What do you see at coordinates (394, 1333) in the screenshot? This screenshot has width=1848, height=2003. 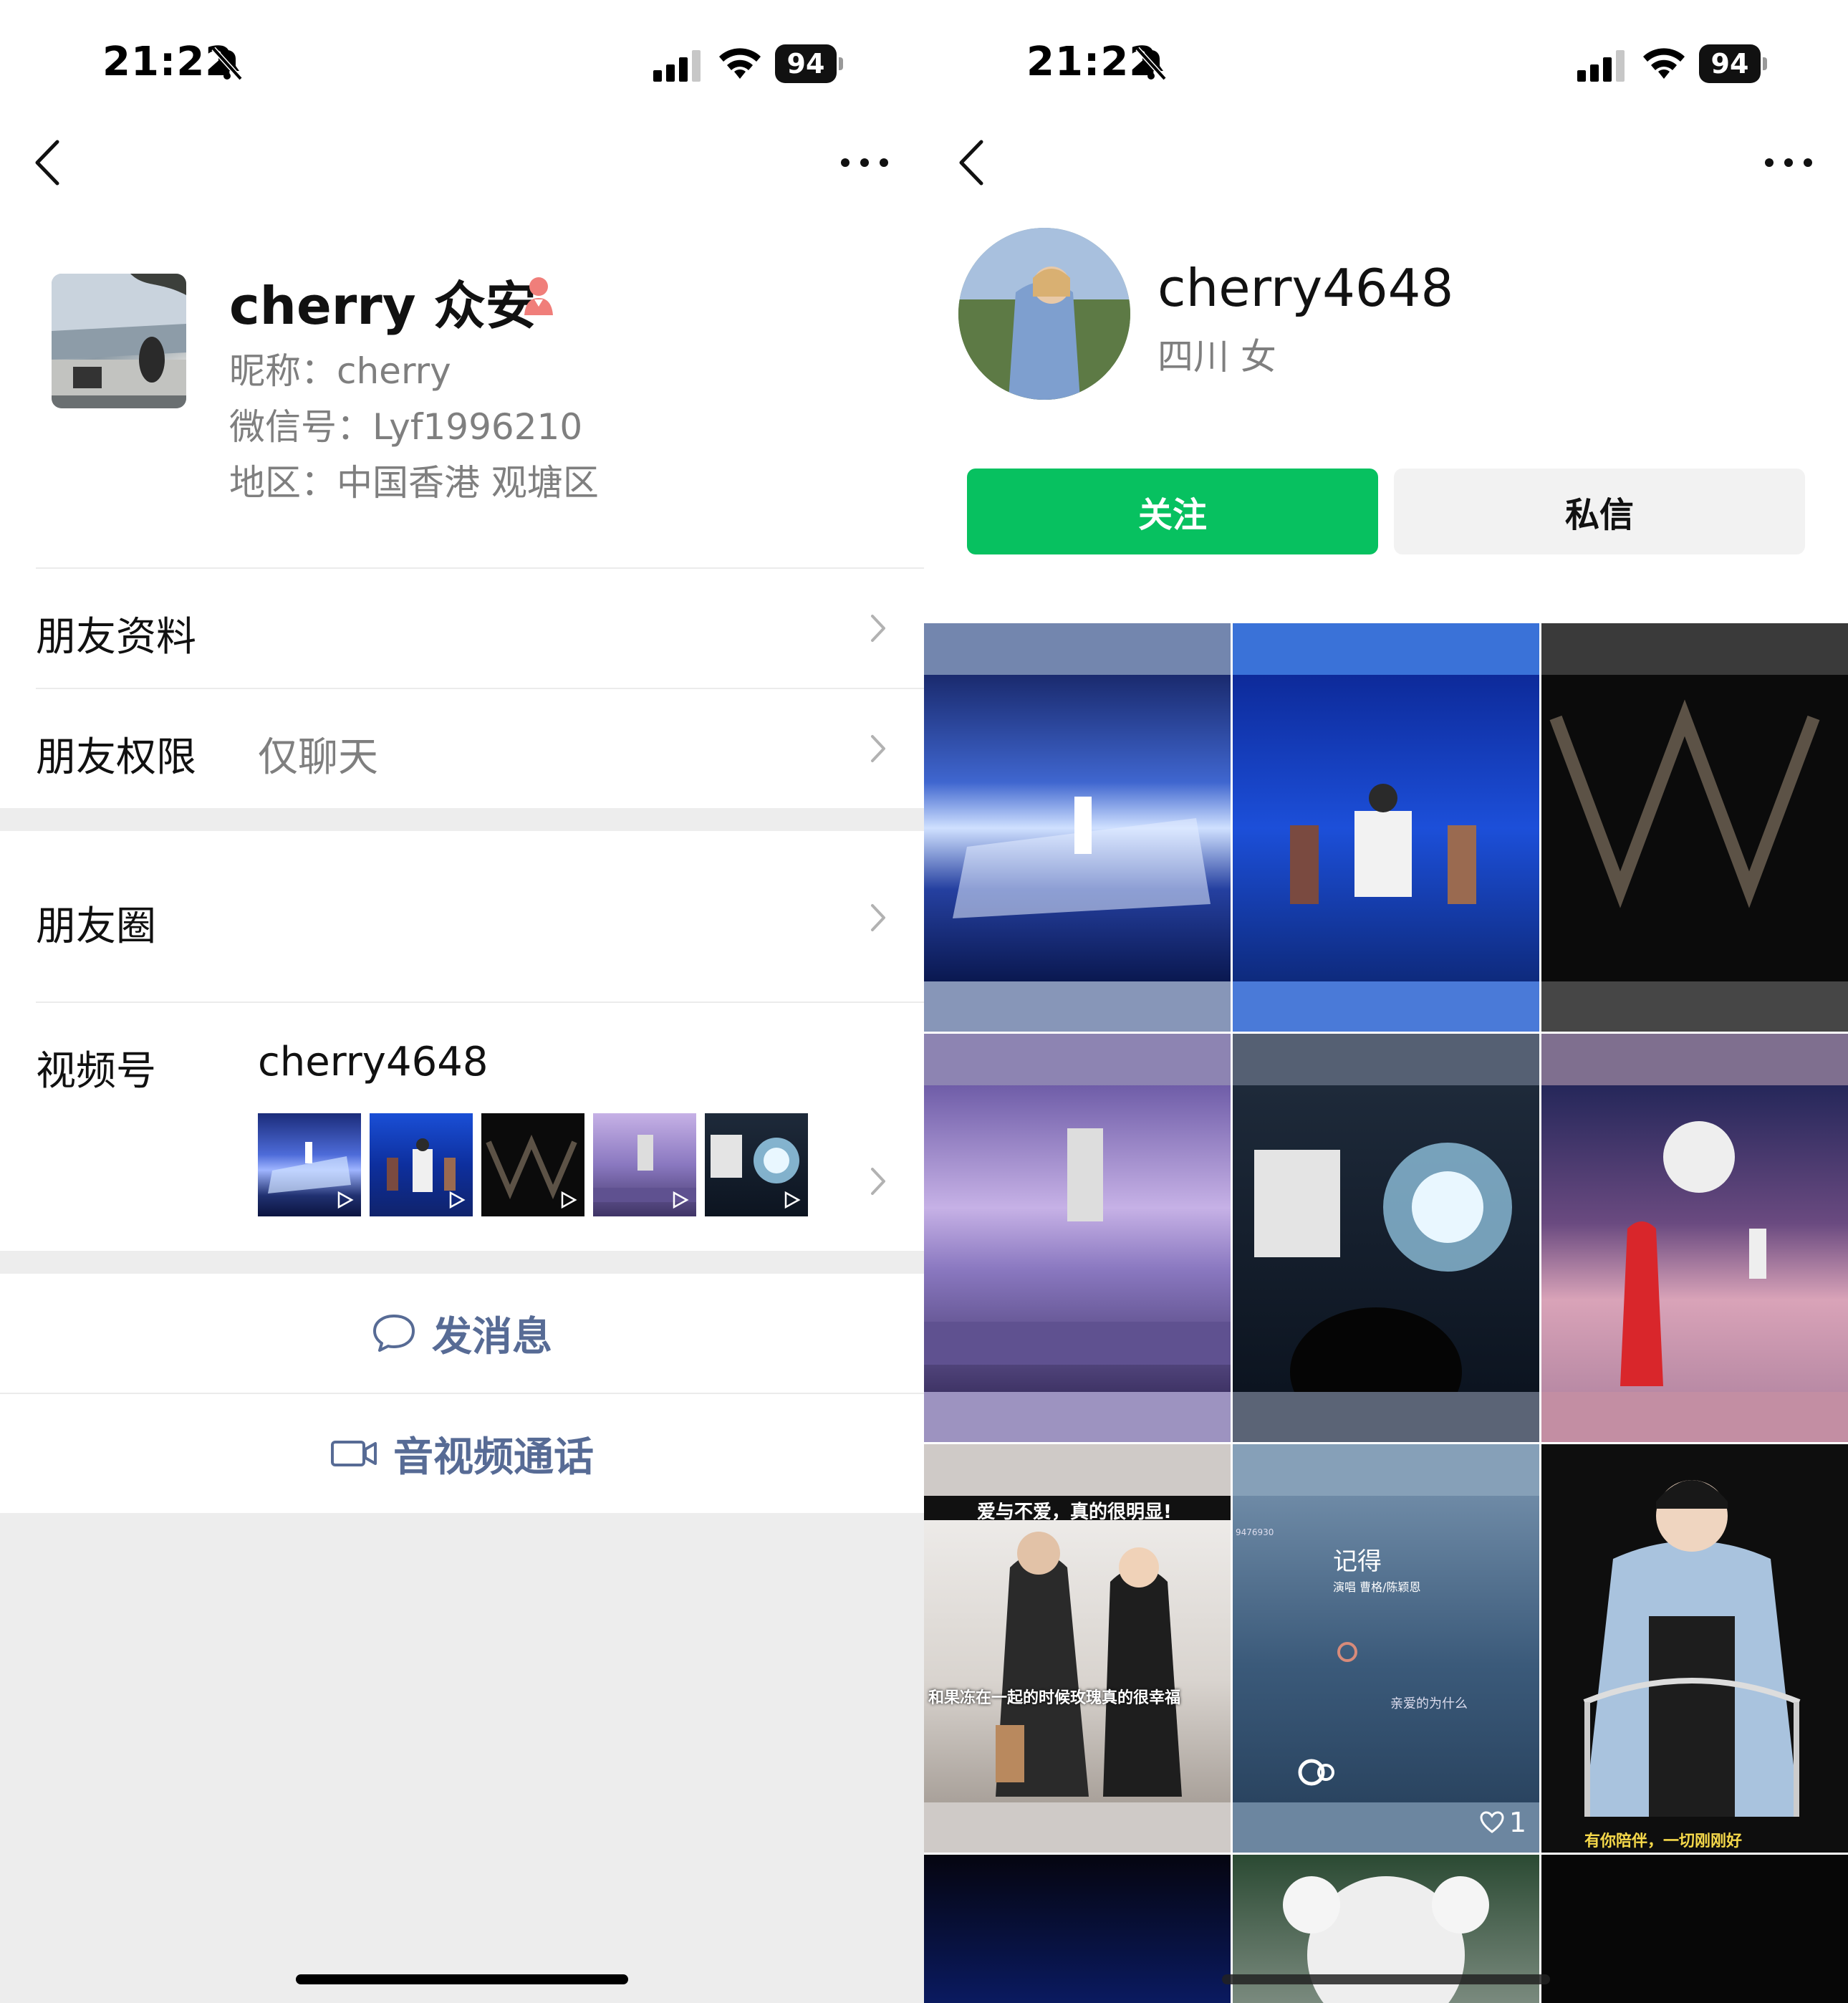 I see `chat-bubble-icon` at bounding box center [394, 1333].